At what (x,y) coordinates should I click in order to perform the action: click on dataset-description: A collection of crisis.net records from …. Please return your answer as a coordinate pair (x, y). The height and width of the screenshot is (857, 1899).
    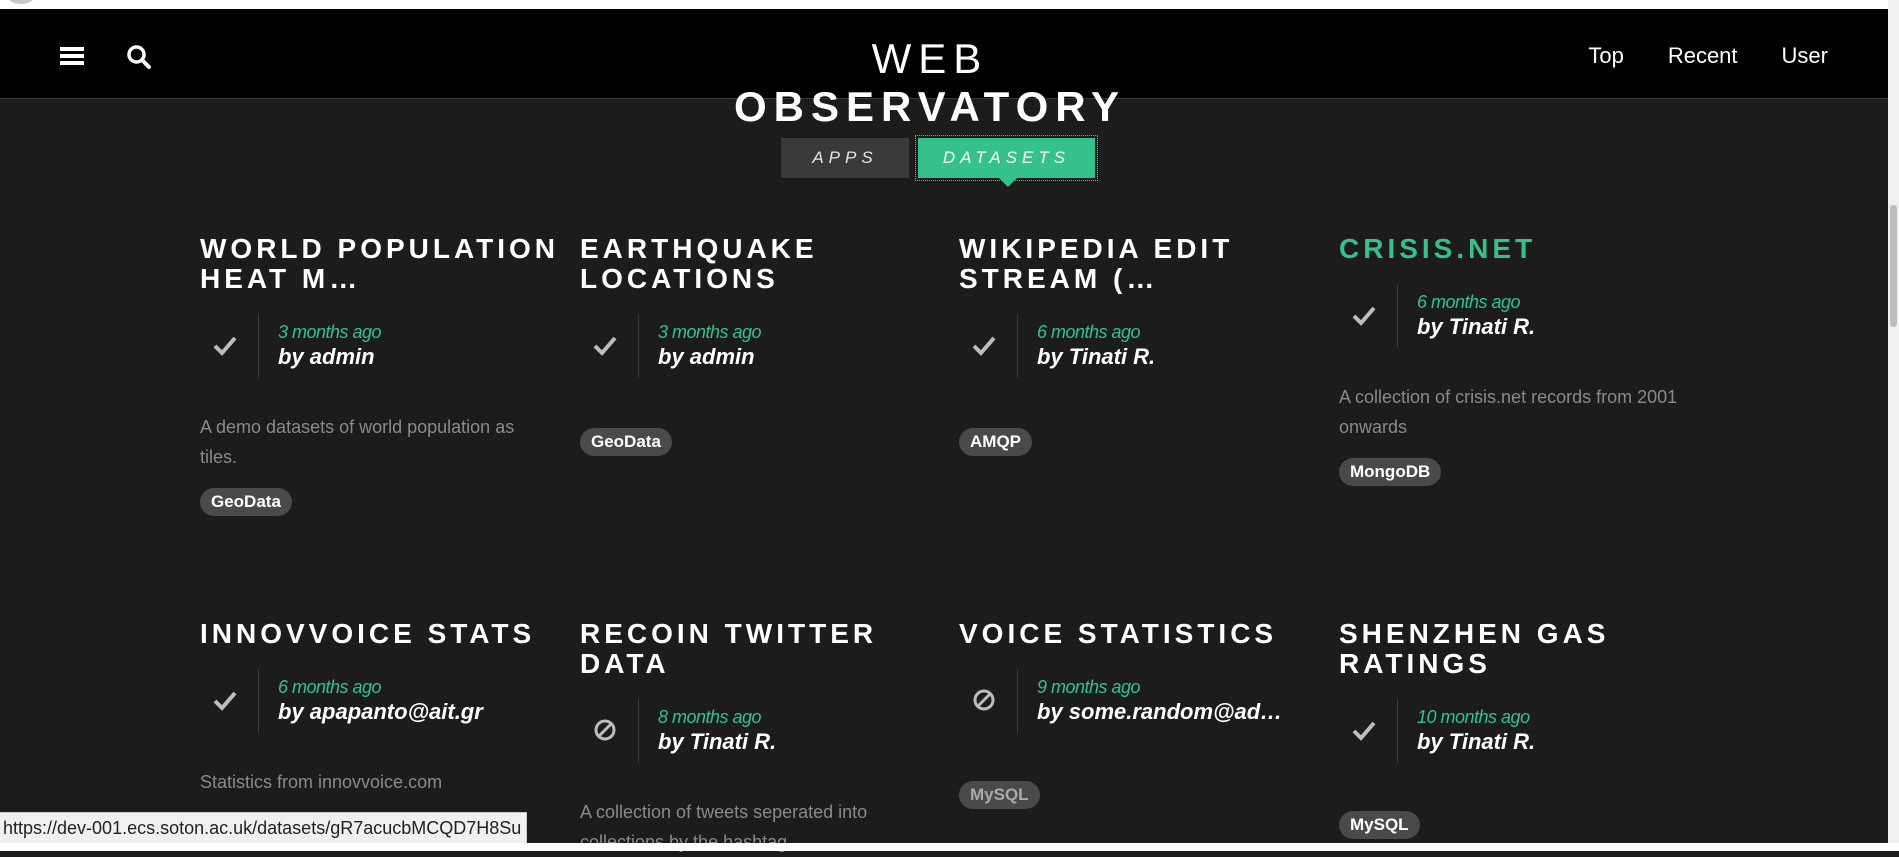
    Looking at the image, I should click on (1508, 412).